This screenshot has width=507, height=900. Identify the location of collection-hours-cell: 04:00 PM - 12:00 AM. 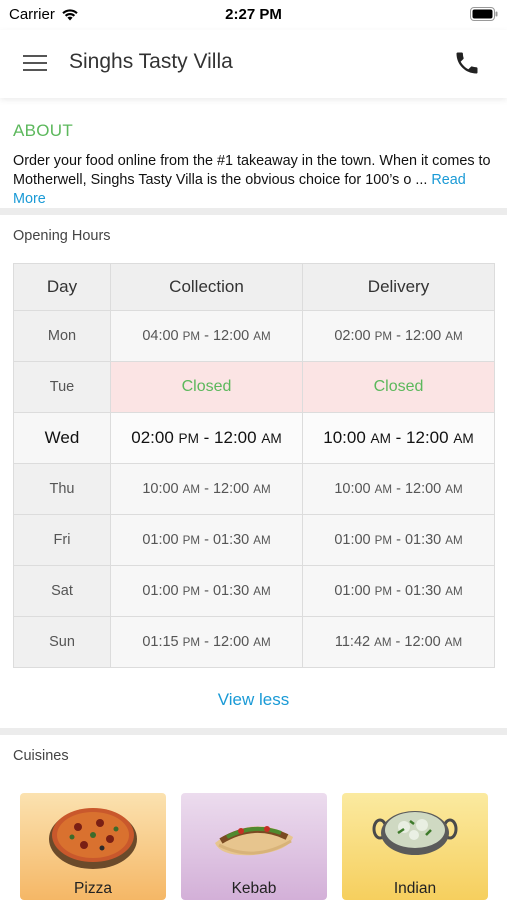
(206, 336).